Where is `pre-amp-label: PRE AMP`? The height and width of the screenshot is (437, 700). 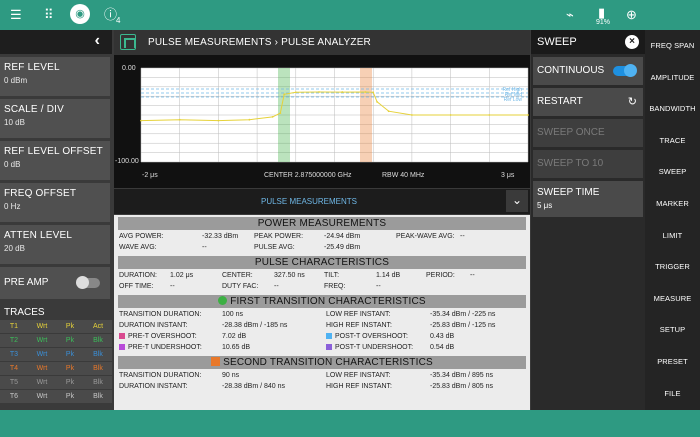
pre-amp-label: PRE AMP is located at coordinates (26, 282).